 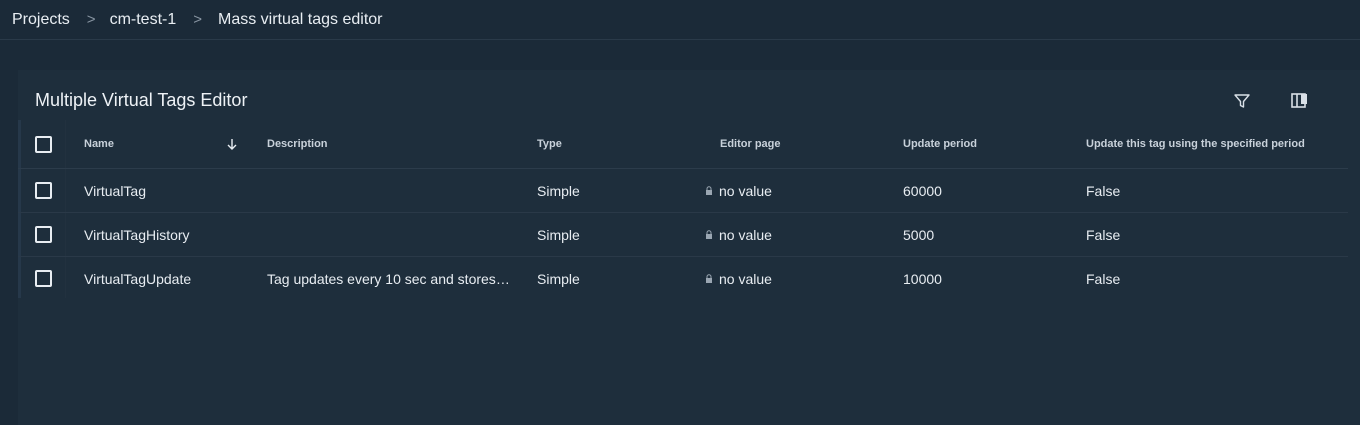 What do you see at coordinates (683, 190) in the screenshot?
I see `table-row: VirtualTag Simple no value 60000 False` at bounding box center [683, 190].